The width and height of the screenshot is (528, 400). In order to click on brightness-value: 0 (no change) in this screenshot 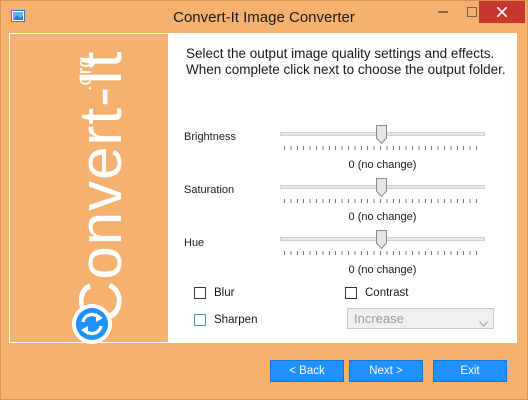, I will do `click(382, 165)`.